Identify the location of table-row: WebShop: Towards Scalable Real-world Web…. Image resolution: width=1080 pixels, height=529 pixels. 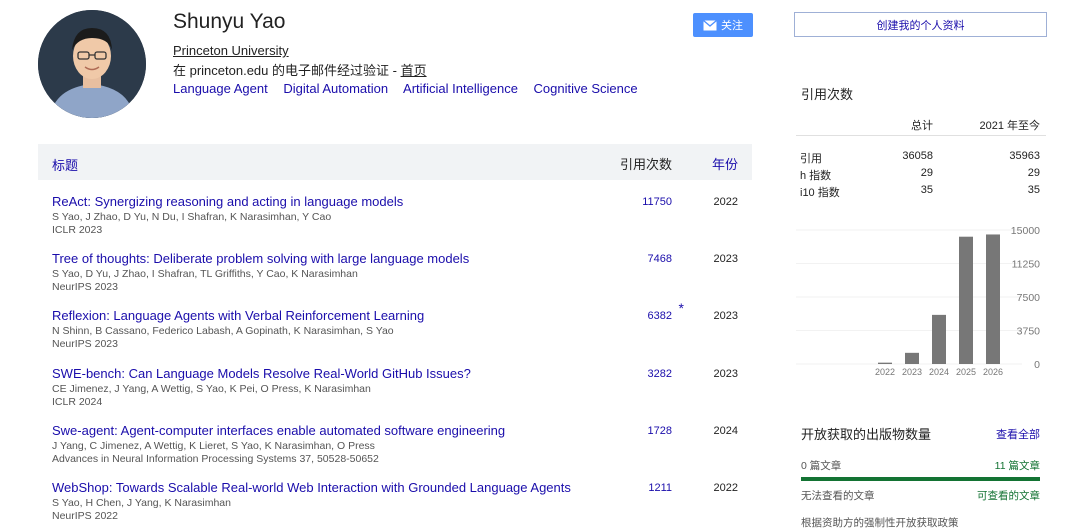
(395, 504).